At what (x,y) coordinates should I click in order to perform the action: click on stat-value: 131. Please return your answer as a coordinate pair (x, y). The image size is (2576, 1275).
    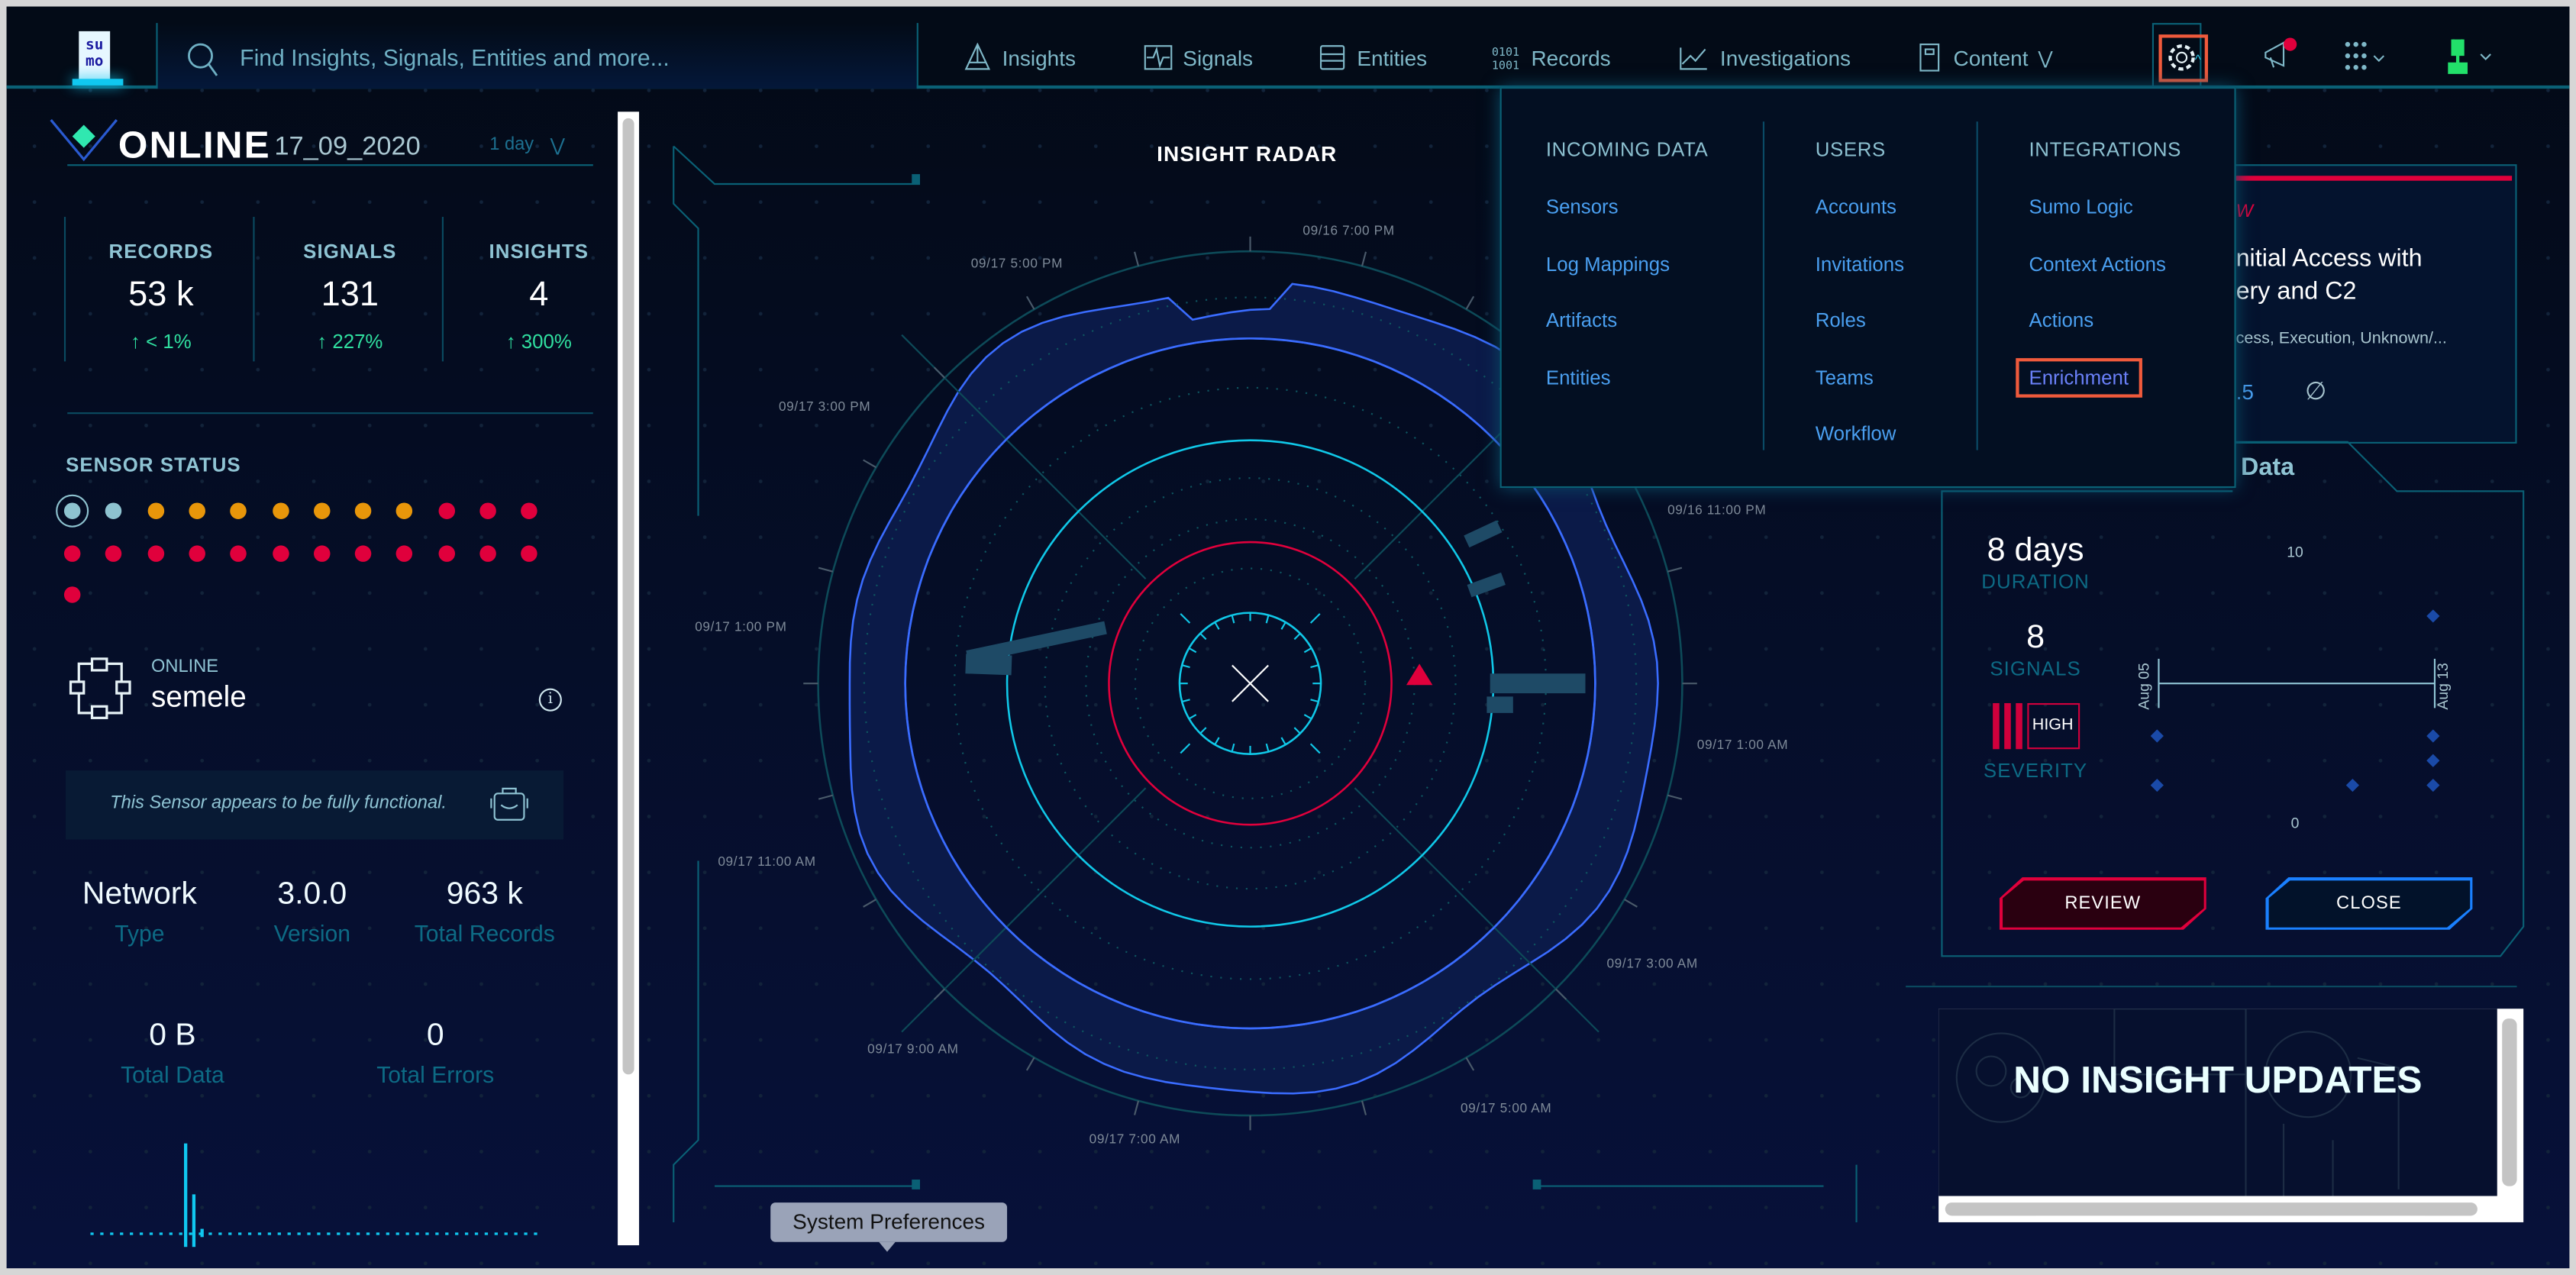
    Looking at the image, I should click on (350, 295).